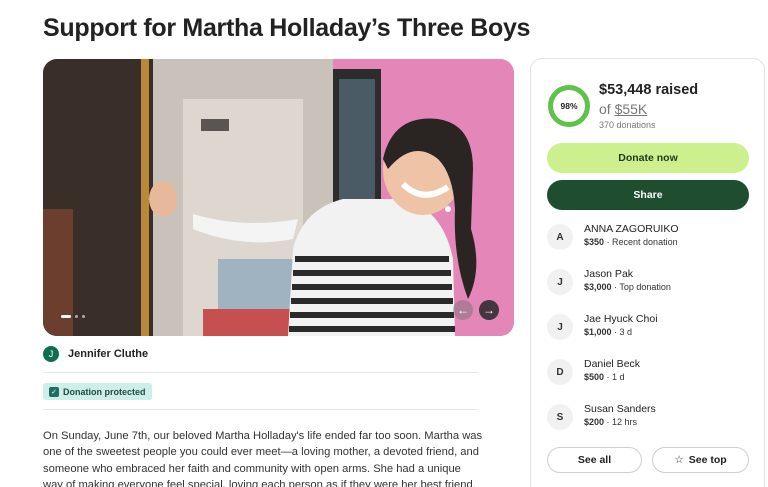  Describe the element at coordinates (613, 236) in the screenshot. I see `donation-list-item: A ANNA ZAGORUIKO $350 · Recent donation` at that location.